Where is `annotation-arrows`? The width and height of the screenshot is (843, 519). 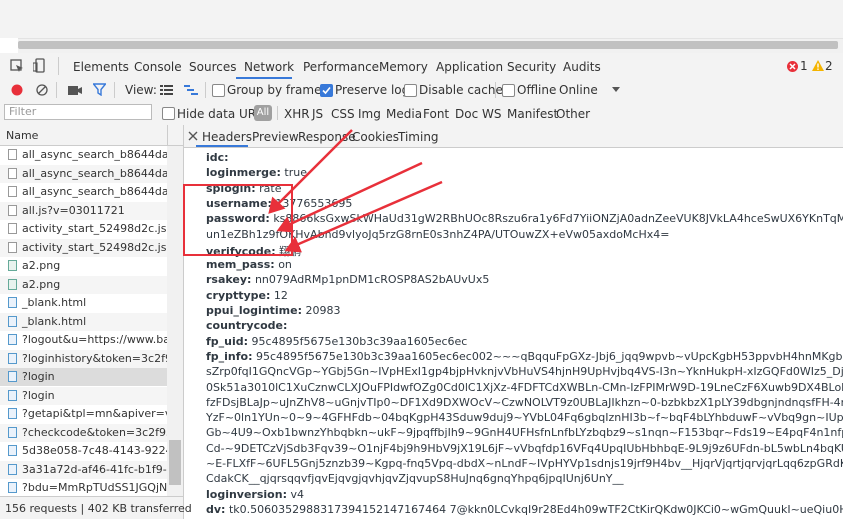
annotation-arrows is located at coordinates (355, 191).